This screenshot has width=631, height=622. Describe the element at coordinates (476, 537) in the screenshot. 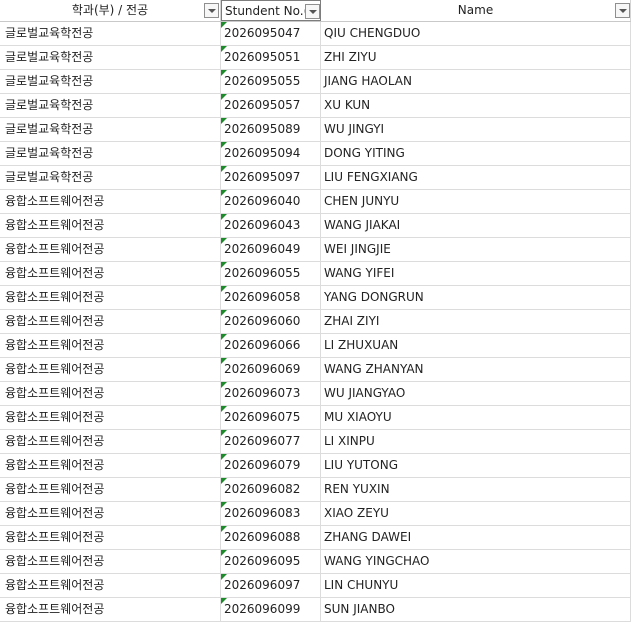

I see `cell-name: ZHANG DAWEI` at that location.